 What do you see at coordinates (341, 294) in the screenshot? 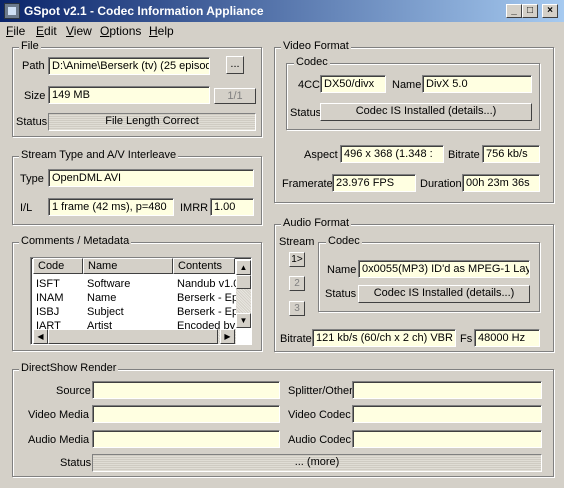
I see `audio-status-label: Status` at bounding box center [341, 294].